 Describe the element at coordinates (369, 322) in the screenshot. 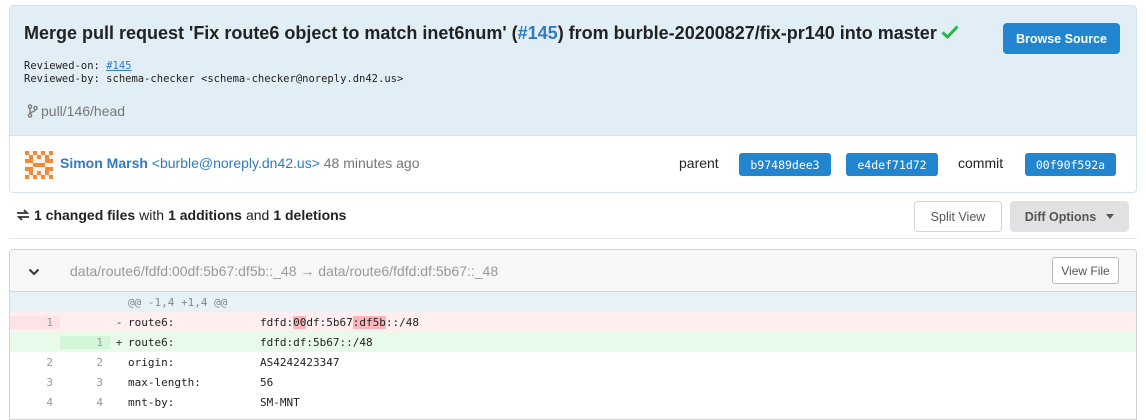

I see `diff-value-removed-part: :df5b` at that location.